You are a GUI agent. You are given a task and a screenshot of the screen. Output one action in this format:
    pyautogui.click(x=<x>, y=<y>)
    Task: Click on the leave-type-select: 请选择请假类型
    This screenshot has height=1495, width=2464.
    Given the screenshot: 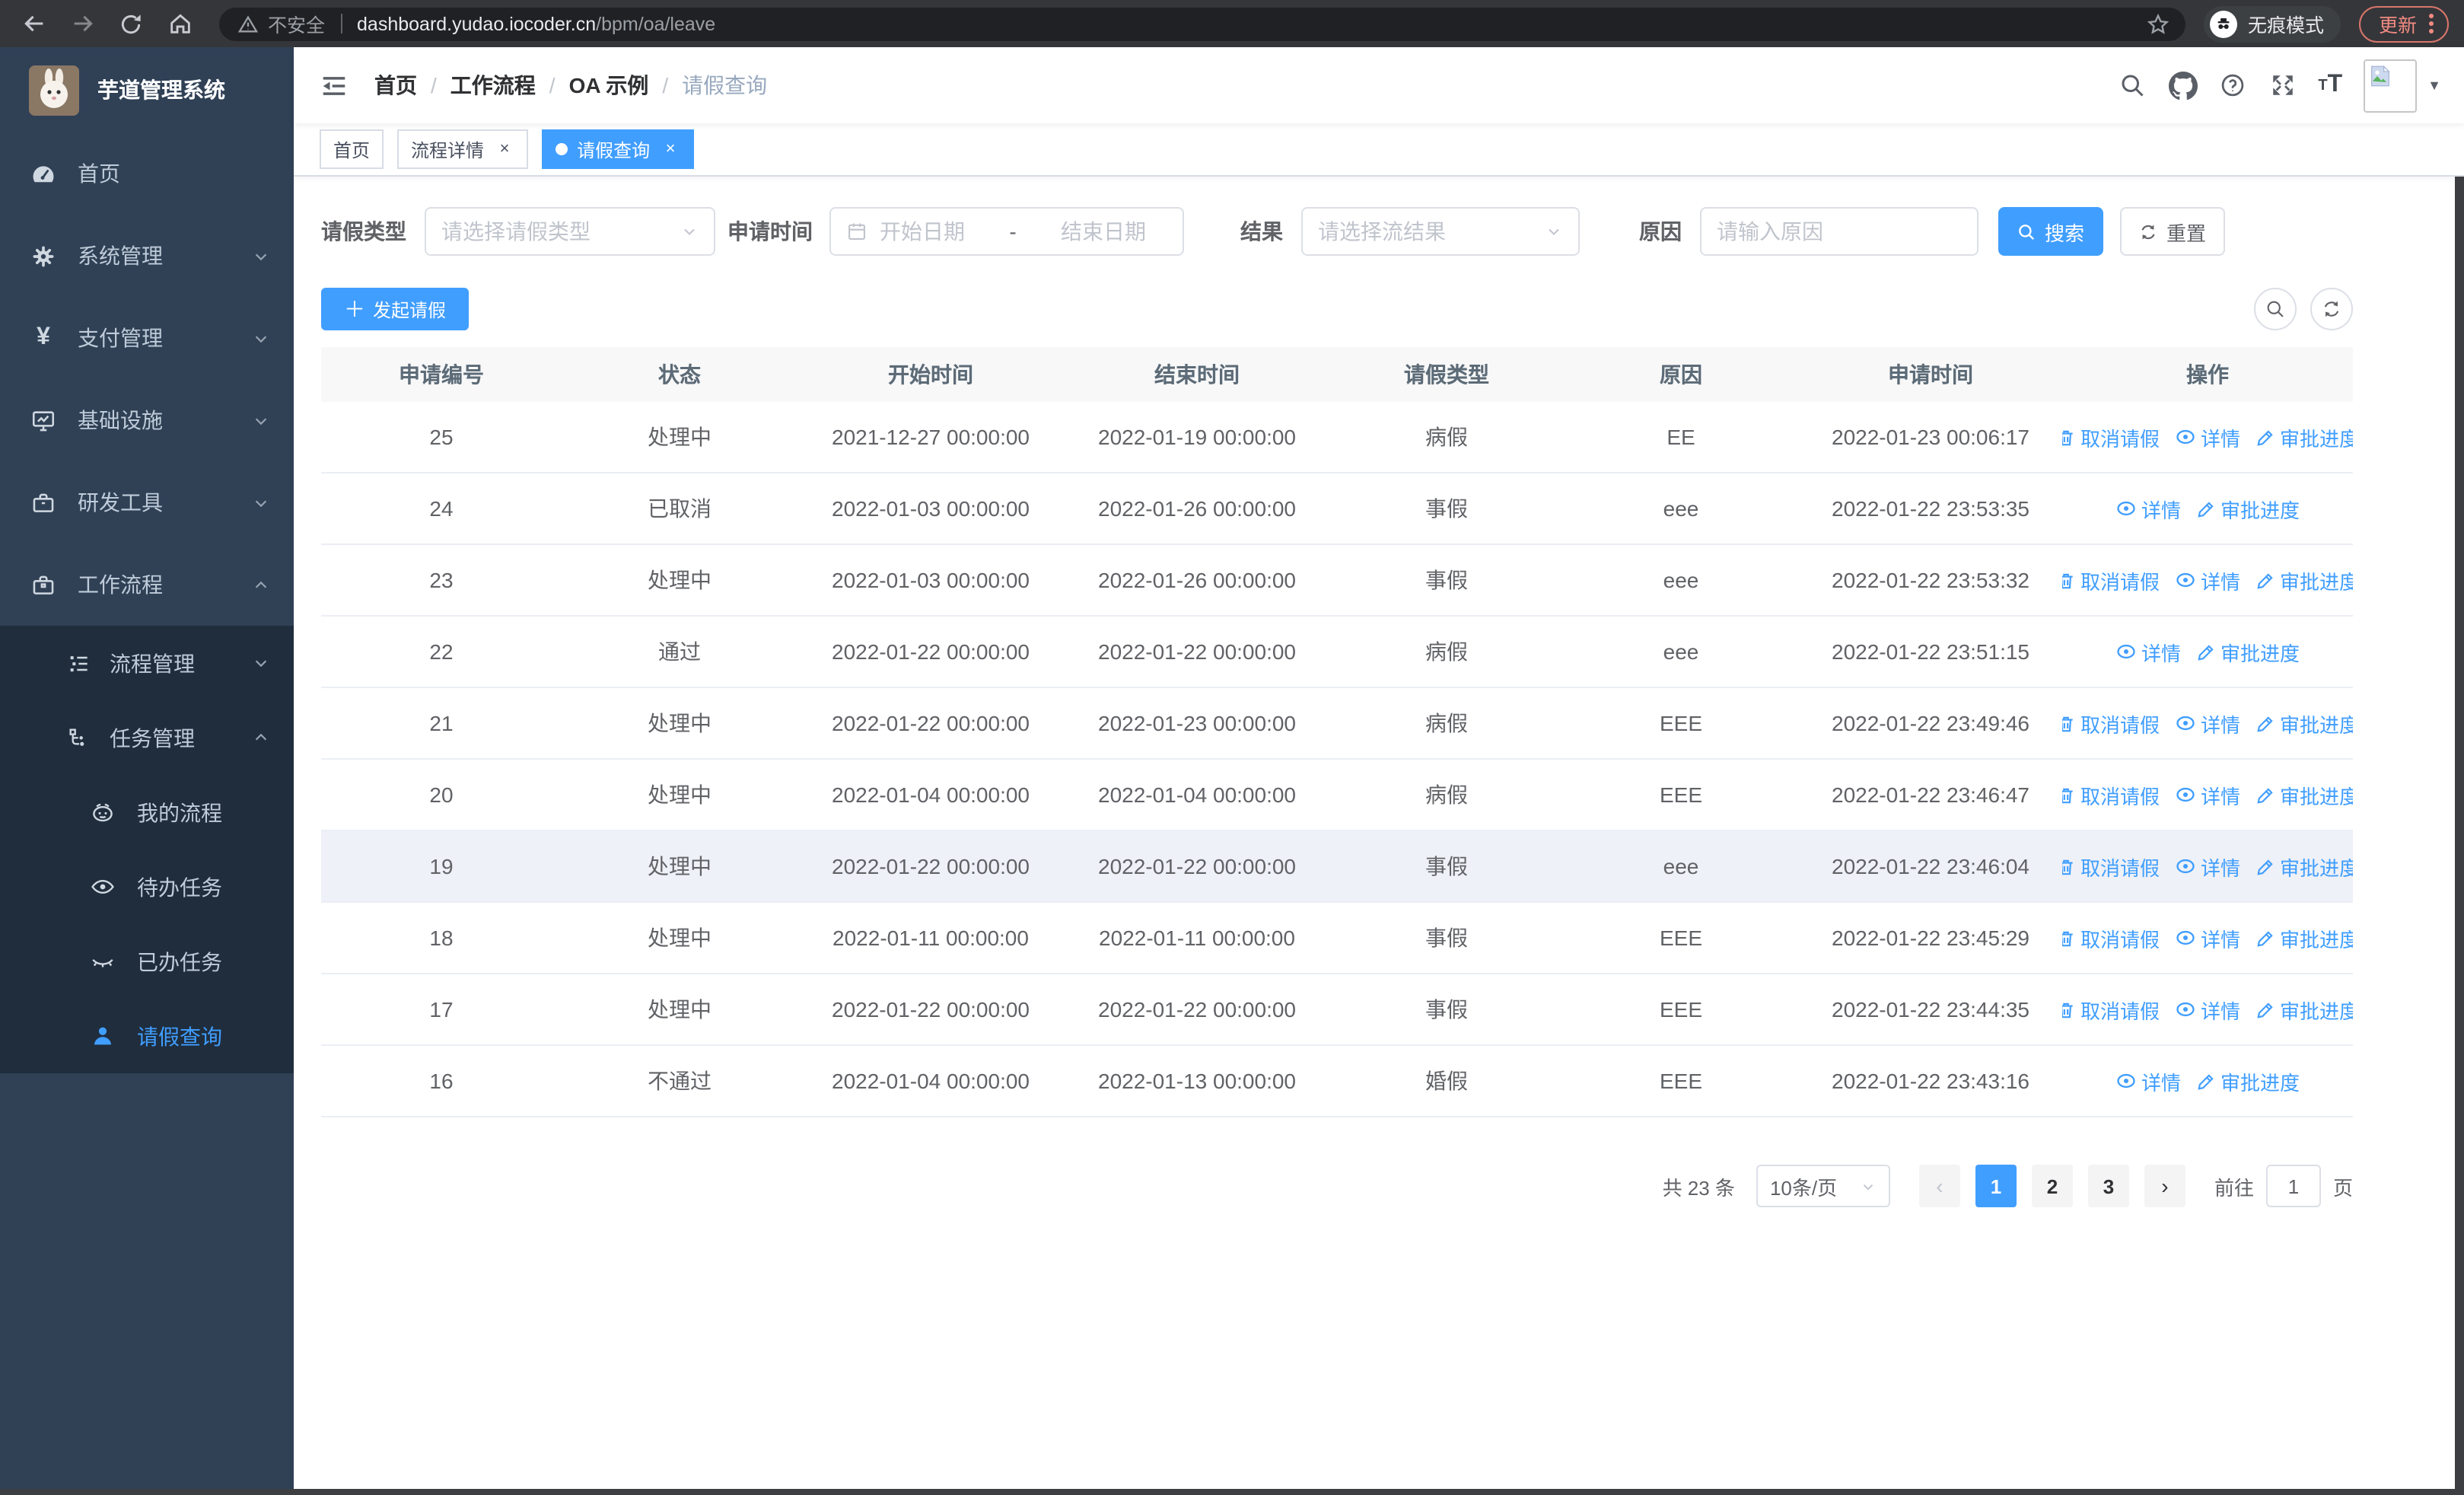 What is the action you would take?
    pyautogui.click(x=570, y=231)
    